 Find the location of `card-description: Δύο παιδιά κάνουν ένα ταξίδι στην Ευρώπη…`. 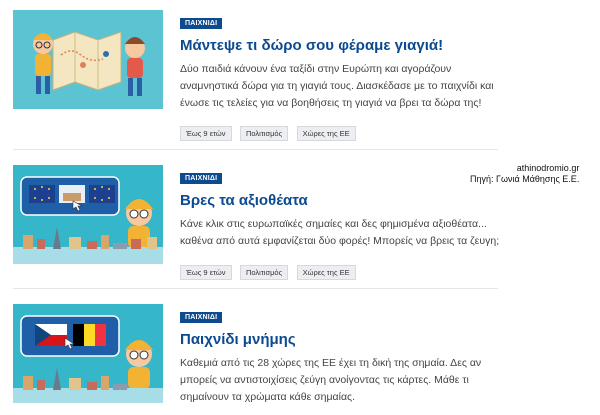

card-description: Δύο παιδιά κάνουν ένα ταξίδι στην Ευρώπη… is located at coordinates (337, 86).